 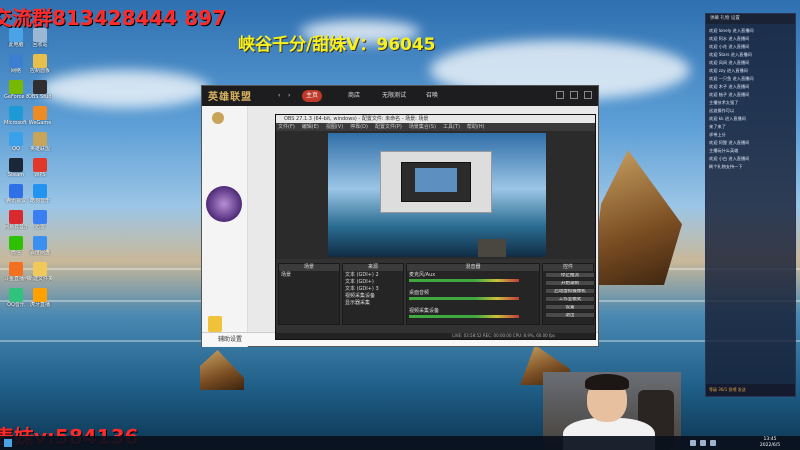 I want to click on chat-message: 欢迎 木子 进入直播间, so click(x=729, y=86).